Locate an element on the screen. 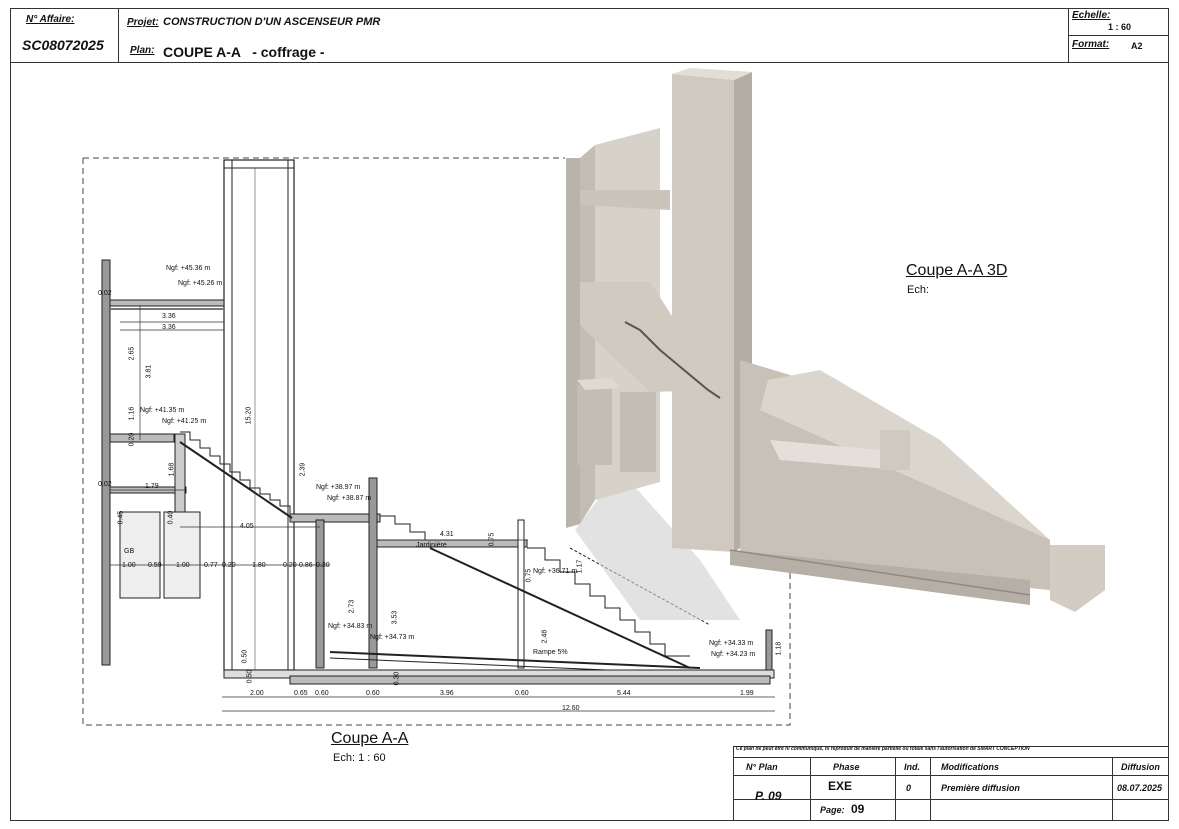 The height and width of the screenshot is (829, 1179). cartouche-header-ind: Ind. is located at coordinates (912, 767).